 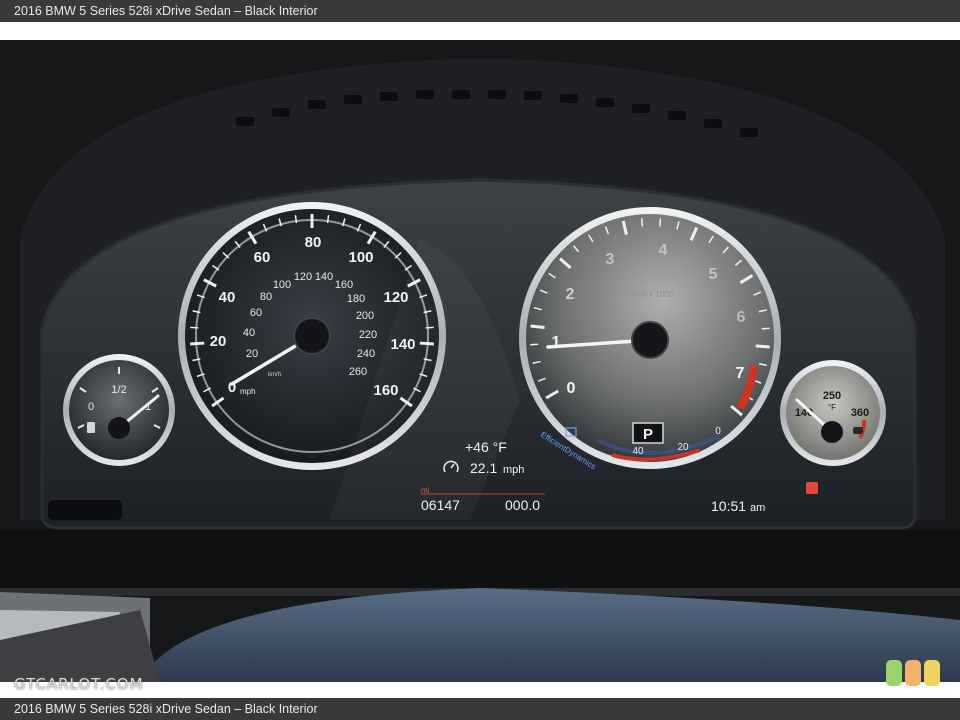 I want to click on oil-unit: °F, so click(x=832, y=407).